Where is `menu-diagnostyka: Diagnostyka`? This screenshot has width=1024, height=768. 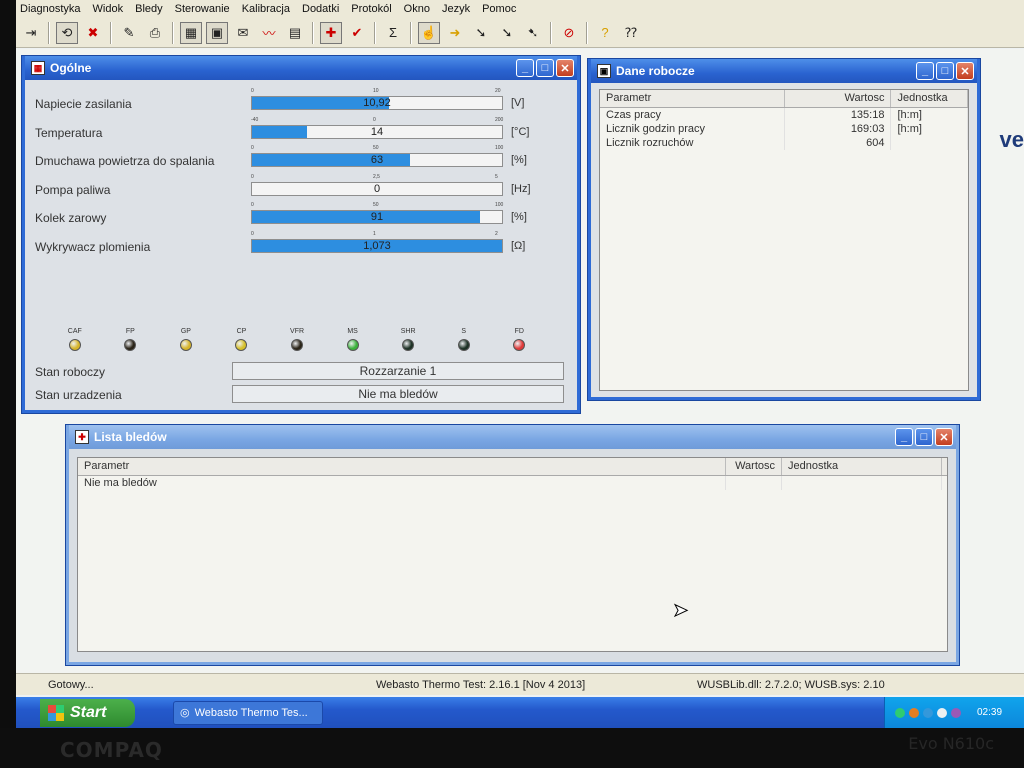
menu-diagnostyka: Diagnostyka is located at coordinates (50, 9).